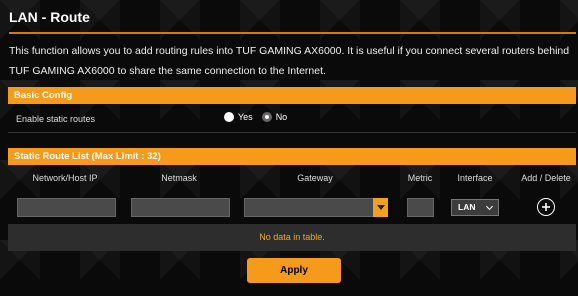 The image size is (578, 296). What do you see at coordinates (258, 117) in the screenshot?
I see `enable-static-routes-radio-group: Yes No` at bounding box center [258, 117].